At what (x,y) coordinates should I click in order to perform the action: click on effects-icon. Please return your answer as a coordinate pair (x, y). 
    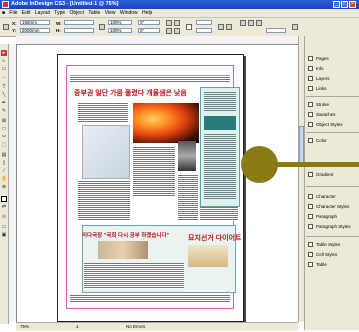
    Looking at the image, I should click on (251, 23).